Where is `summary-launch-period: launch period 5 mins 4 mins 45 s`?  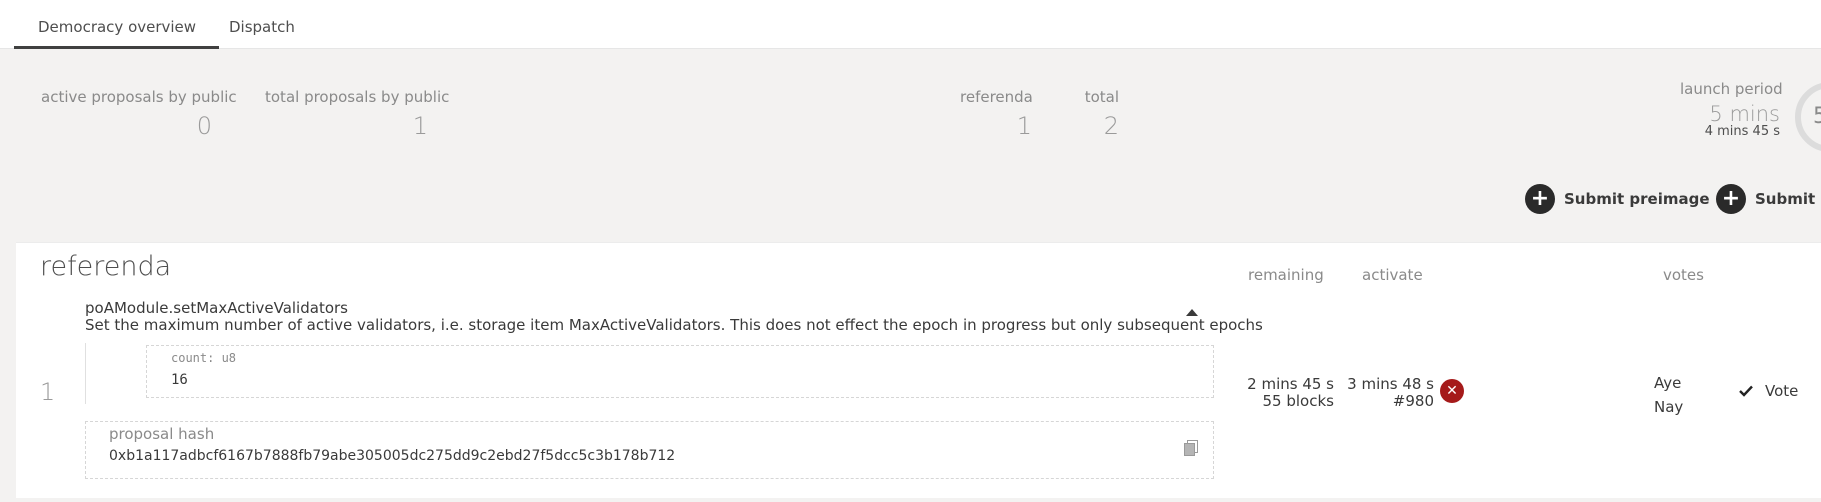
summary-launch-period: launch period 5 mins 4 mins 45 s is located at coordinates (1731, 109).